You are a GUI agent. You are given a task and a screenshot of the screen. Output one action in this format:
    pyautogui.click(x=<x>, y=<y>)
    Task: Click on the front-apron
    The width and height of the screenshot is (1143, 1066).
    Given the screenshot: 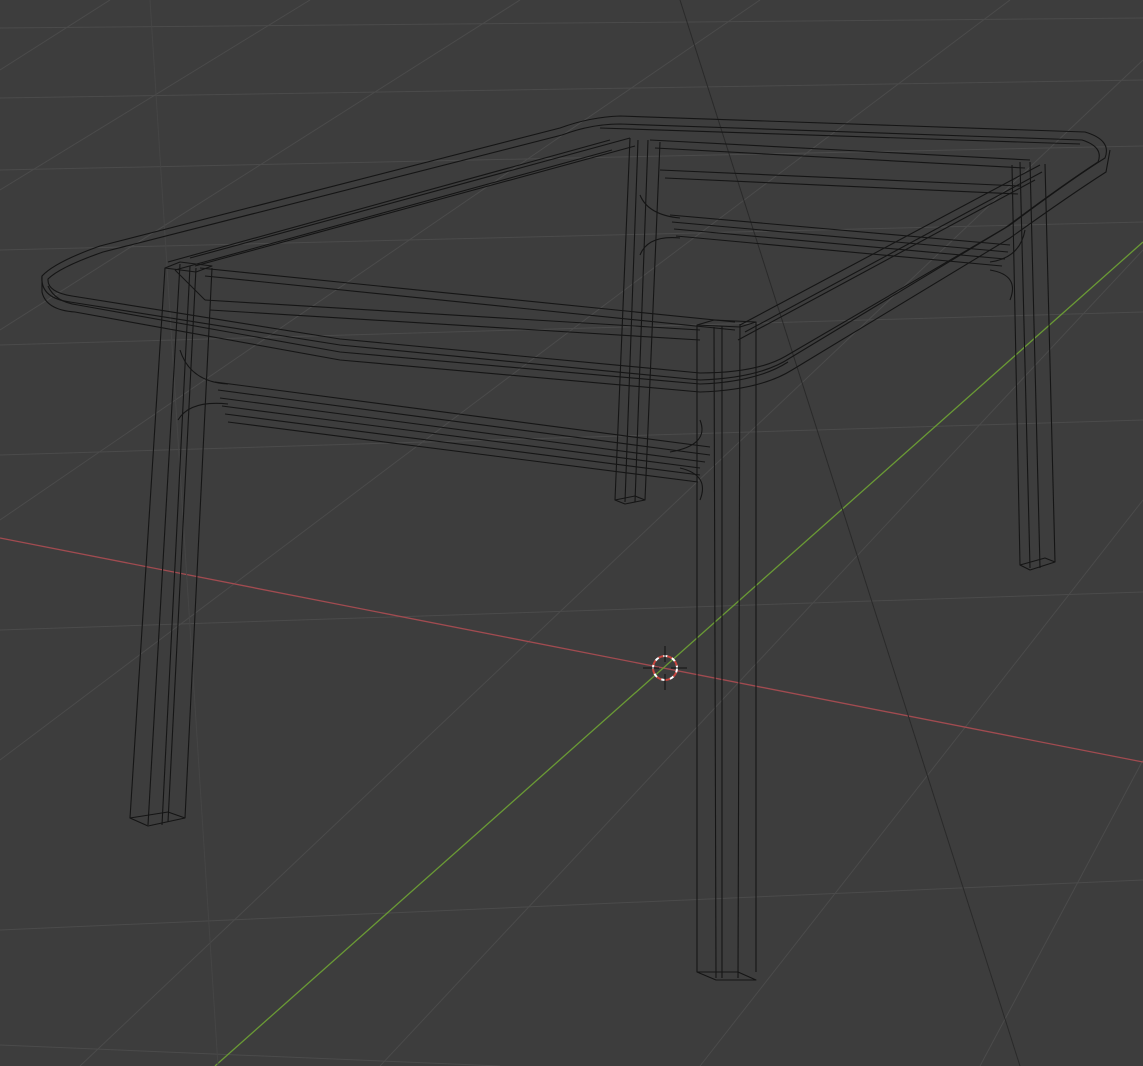 What is the action you would take?
    pyautogui.click(x=467, y=375)
    